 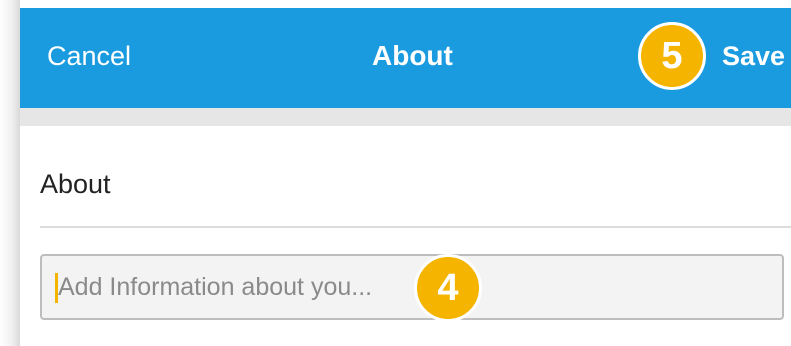 What do you see at coordinates (89, 56) in the screenshot?
I see `cancel-button: Cancel` at bounding box center [89, 56].